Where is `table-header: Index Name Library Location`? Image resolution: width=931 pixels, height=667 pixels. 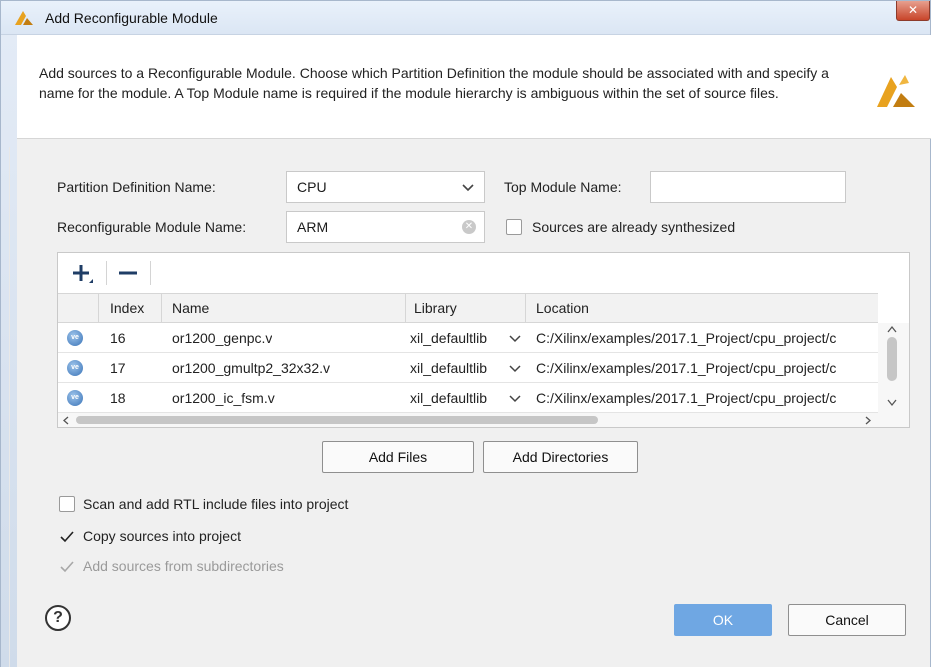 table-header: Index Name Library Location is located at coordinates (468, 308).